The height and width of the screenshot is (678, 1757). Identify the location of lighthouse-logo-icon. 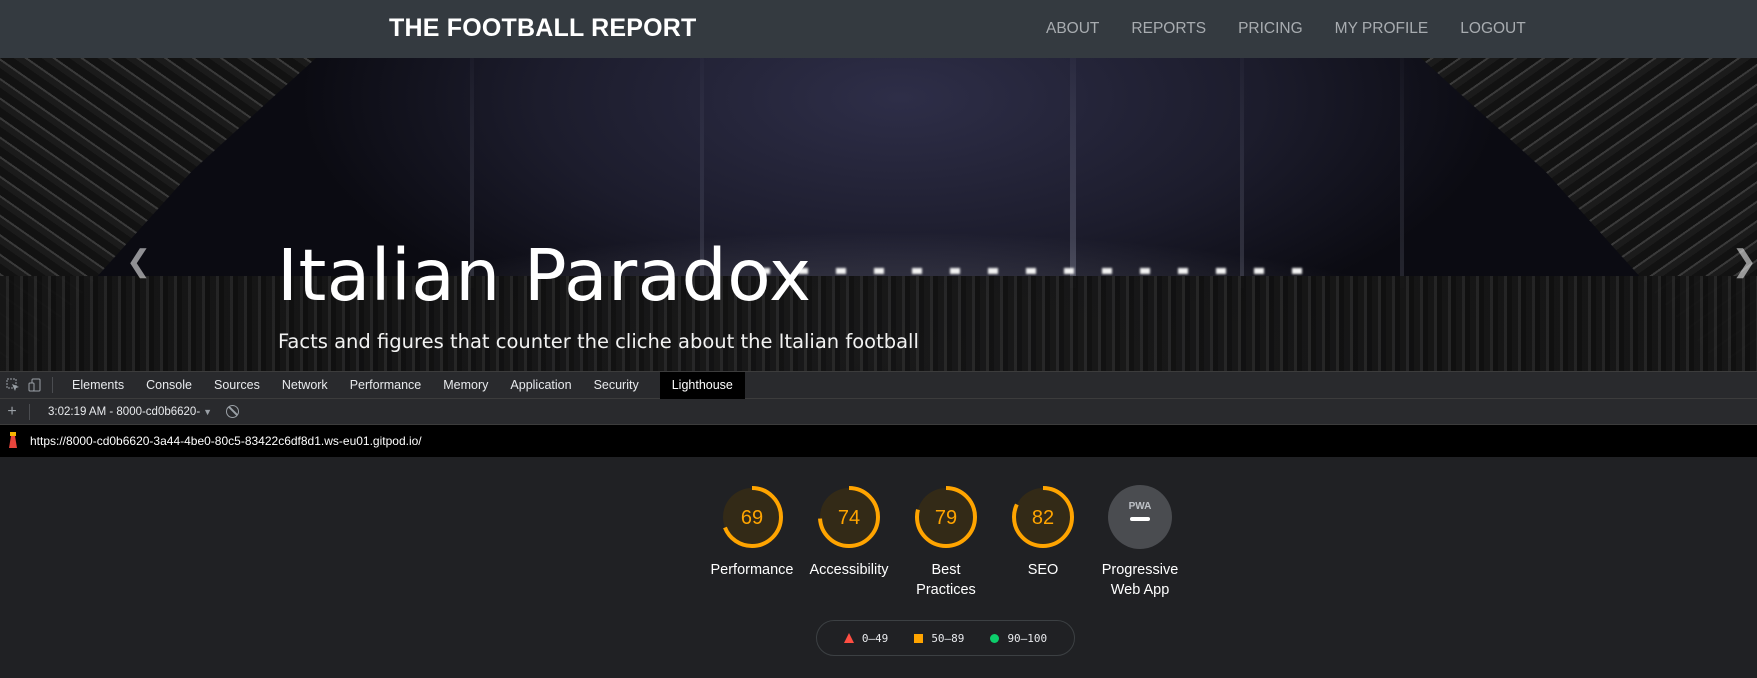
(13, 441).